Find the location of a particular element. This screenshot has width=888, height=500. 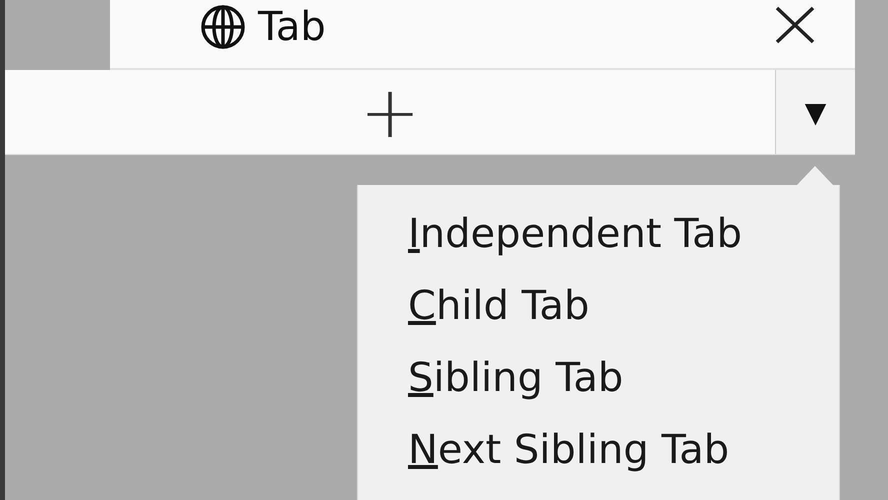

globe-icon is located at coordinates (223, 27).